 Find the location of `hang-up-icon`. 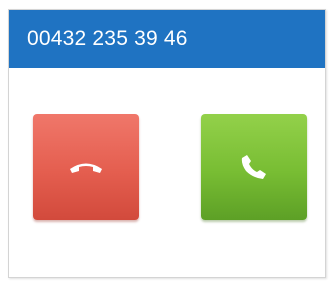

hang-up-icon is located at coordinates (86, 168).